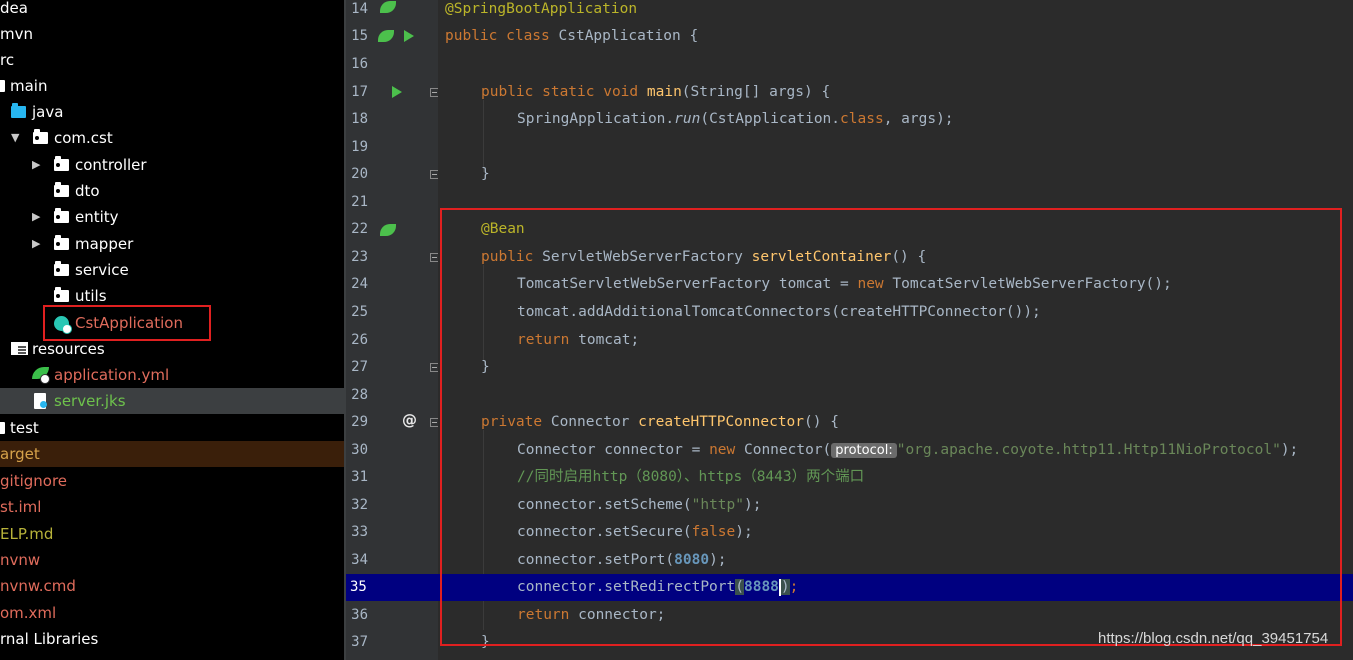  What do you see at coordinates (392, 587) in the screenshot?
I see `line-number-current: 35` at bounding box center [392, 587].